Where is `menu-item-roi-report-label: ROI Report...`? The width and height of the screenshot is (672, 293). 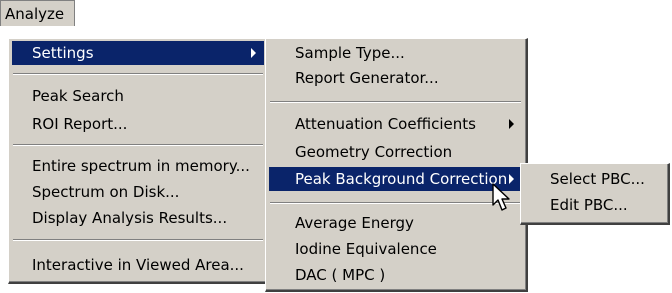 menu-item-roi-report-label: ROI Report... is located at coordinates (80, 124).